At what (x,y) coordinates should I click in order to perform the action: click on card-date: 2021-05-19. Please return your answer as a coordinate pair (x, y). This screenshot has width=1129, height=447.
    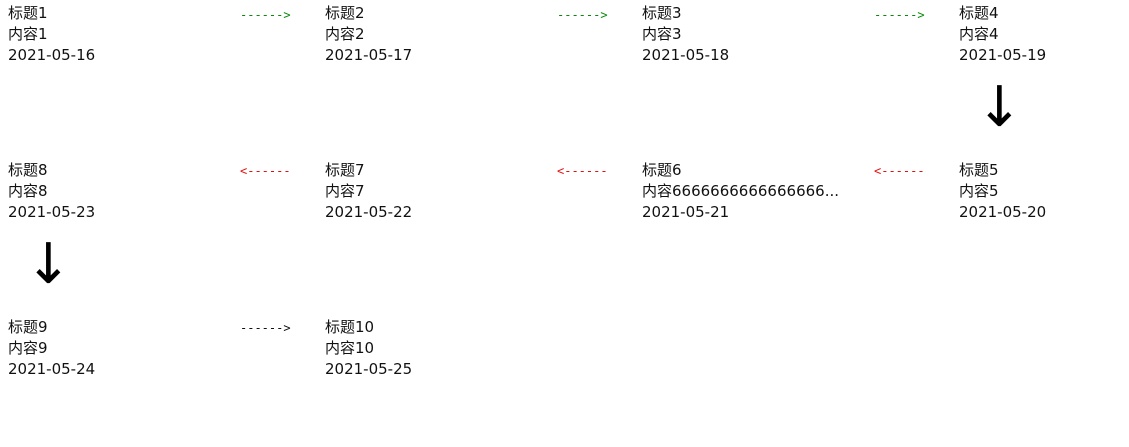
    Looking at the image, I should click on (1003, 55).